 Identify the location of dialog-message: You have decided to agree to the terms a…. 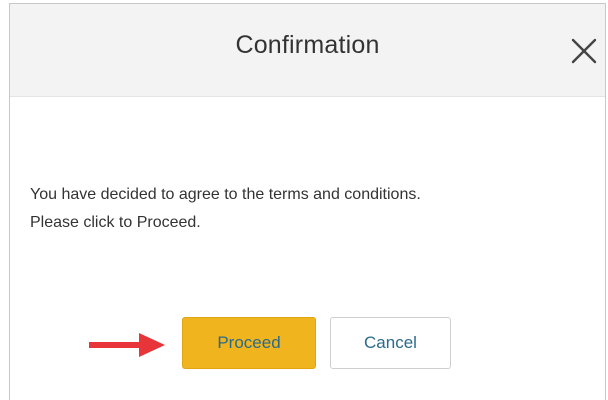
(310, 209).